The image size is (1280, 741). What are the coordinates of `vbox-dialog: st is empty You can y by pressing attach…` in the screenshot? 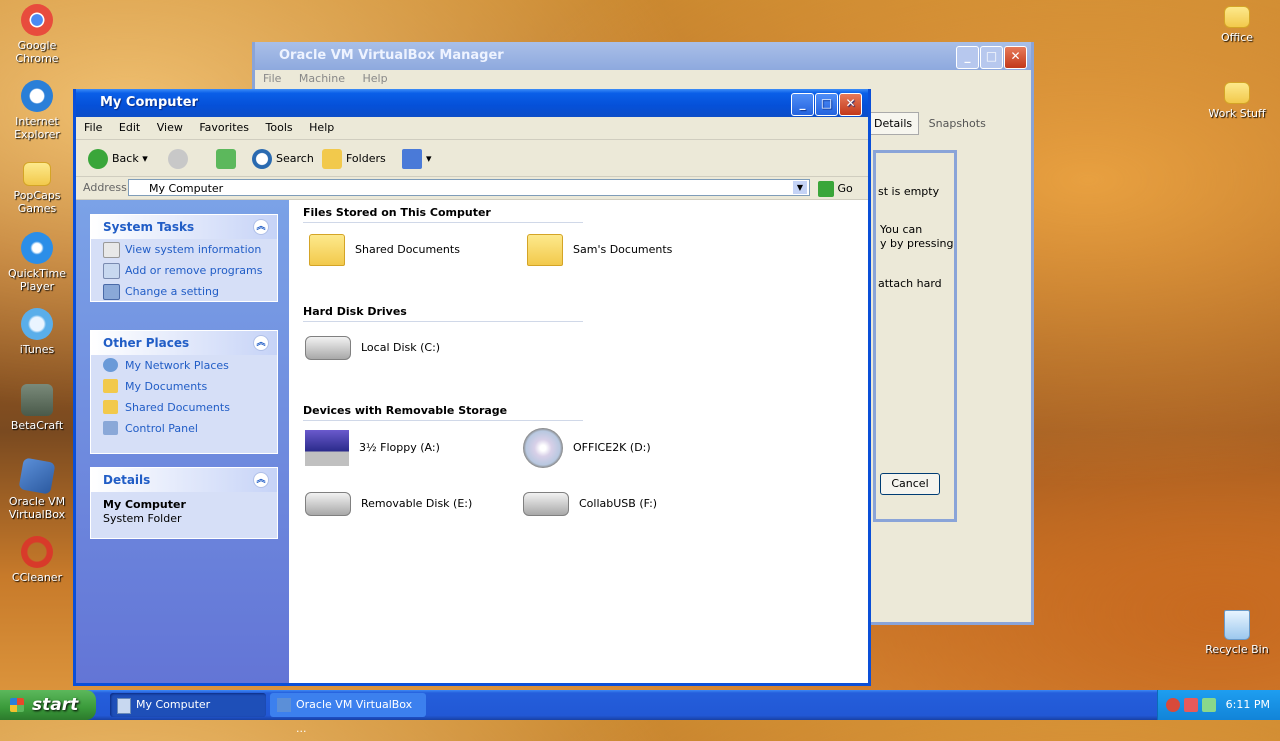 It's located at (915, 336).